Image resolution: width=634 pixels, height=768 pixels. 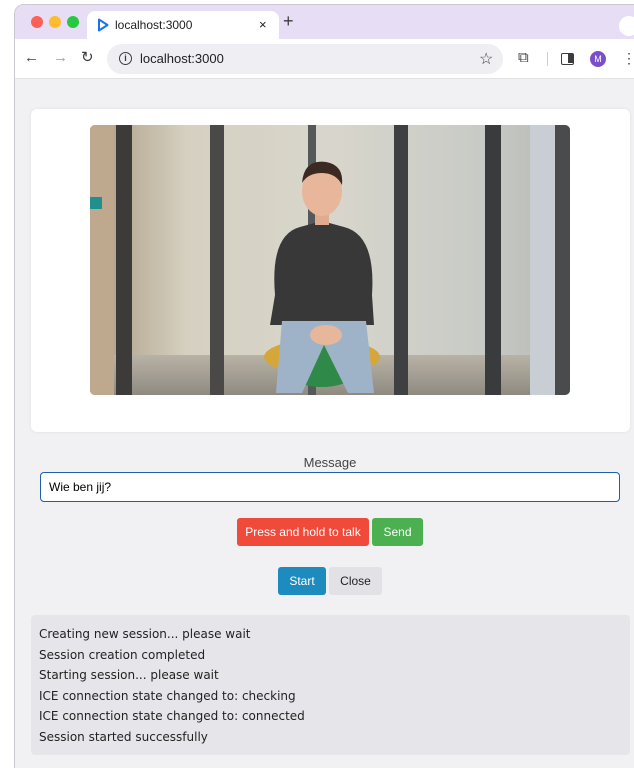 I want to click on message-input, so click(x=330, y=487).